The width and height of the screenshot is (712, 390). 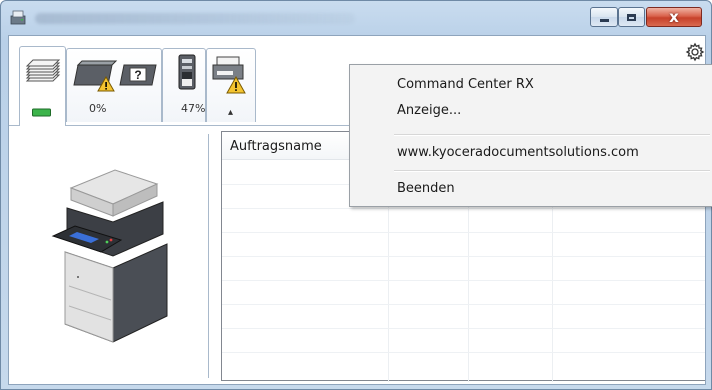 I want to click on collapse-arrow-icon: ▴, so click(x=230, y=113).